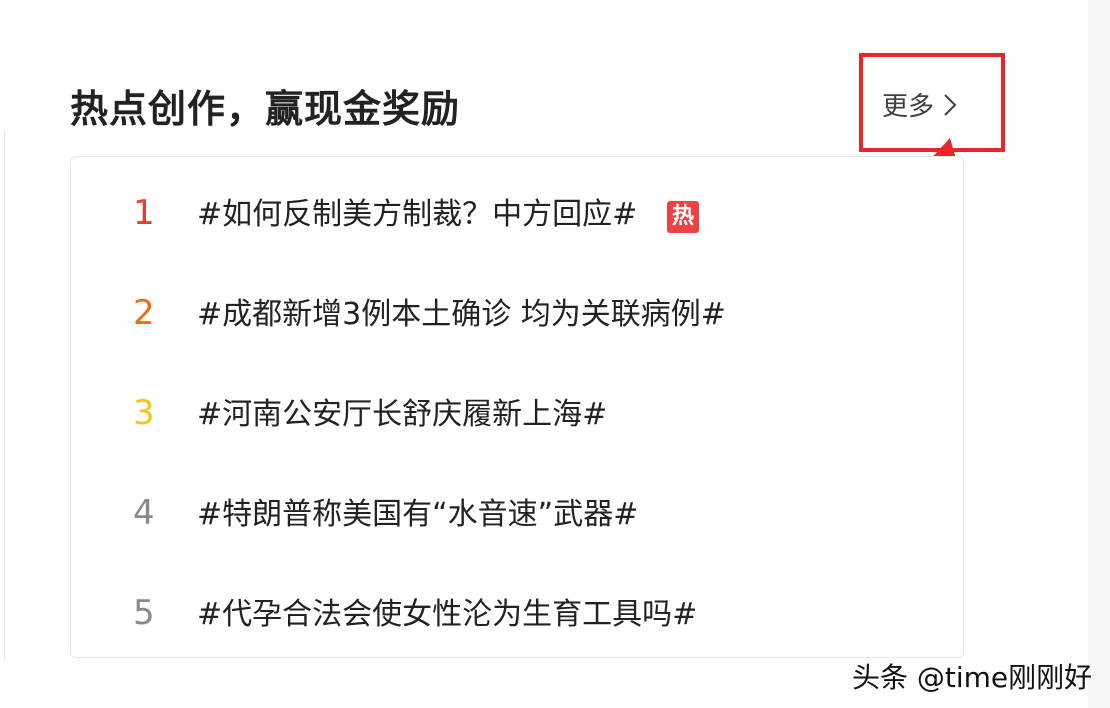 The height and width of the screenshot is (708, 1110). What do you see at coordinates (683, 217) in the screenshot?
I see `hot-badge: 热` at bounding box center [683, 217].